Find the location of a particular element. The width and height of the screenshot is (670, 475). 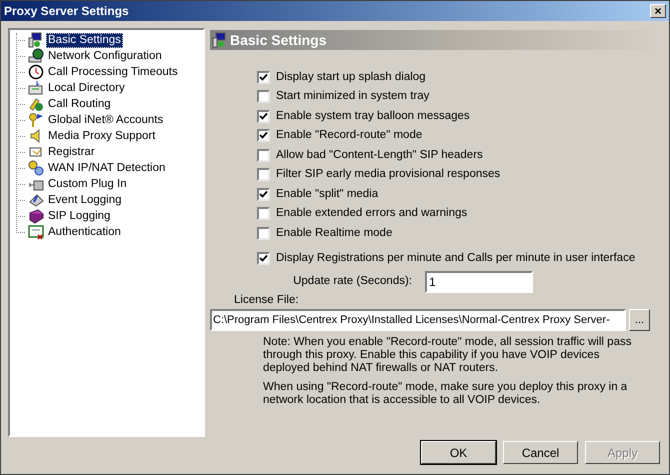

close-button: × is located at coordinates (658, 11).